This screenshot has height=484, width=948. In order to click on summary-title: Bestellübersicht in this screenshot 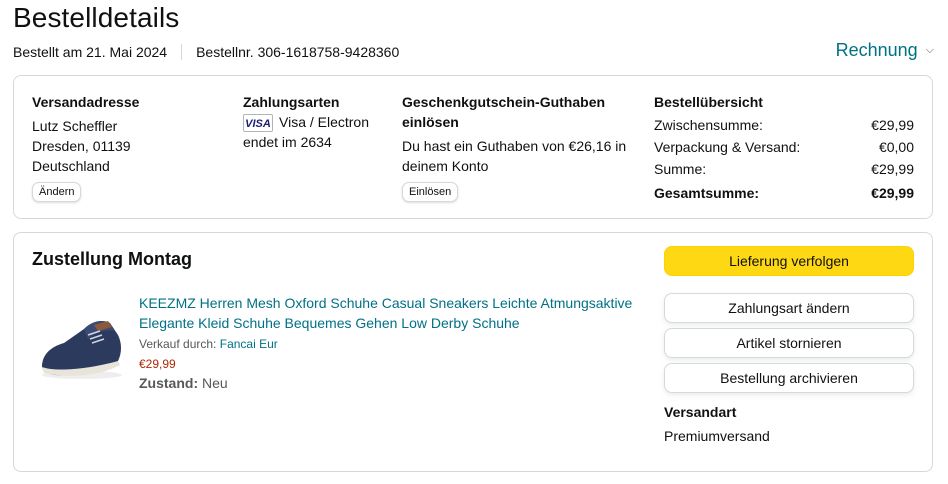, I will do `click(708, 102)`.